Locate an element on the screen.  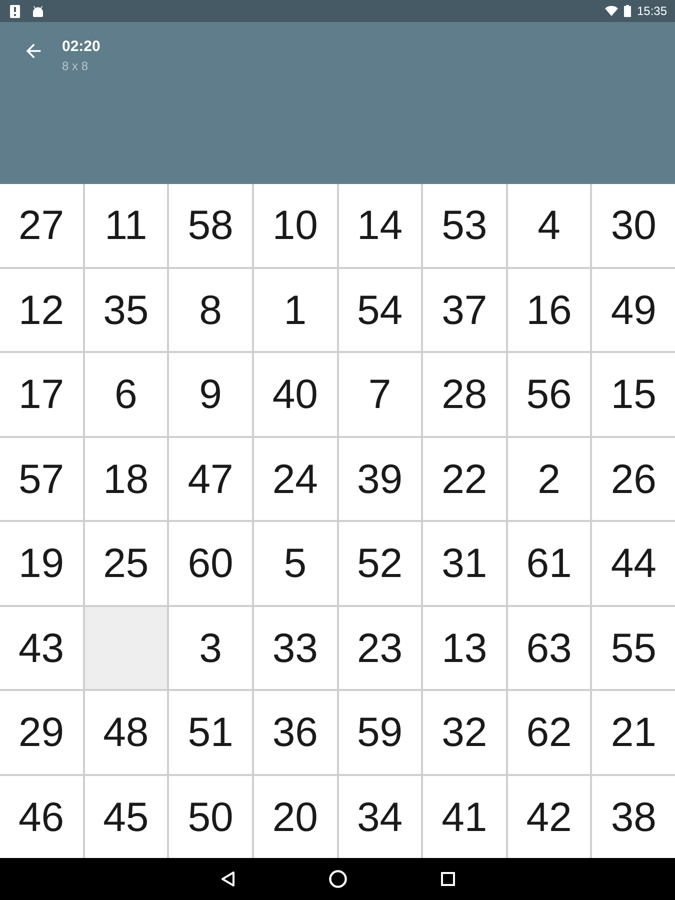
number-tile: 38 is located at coordinates (633, 817).